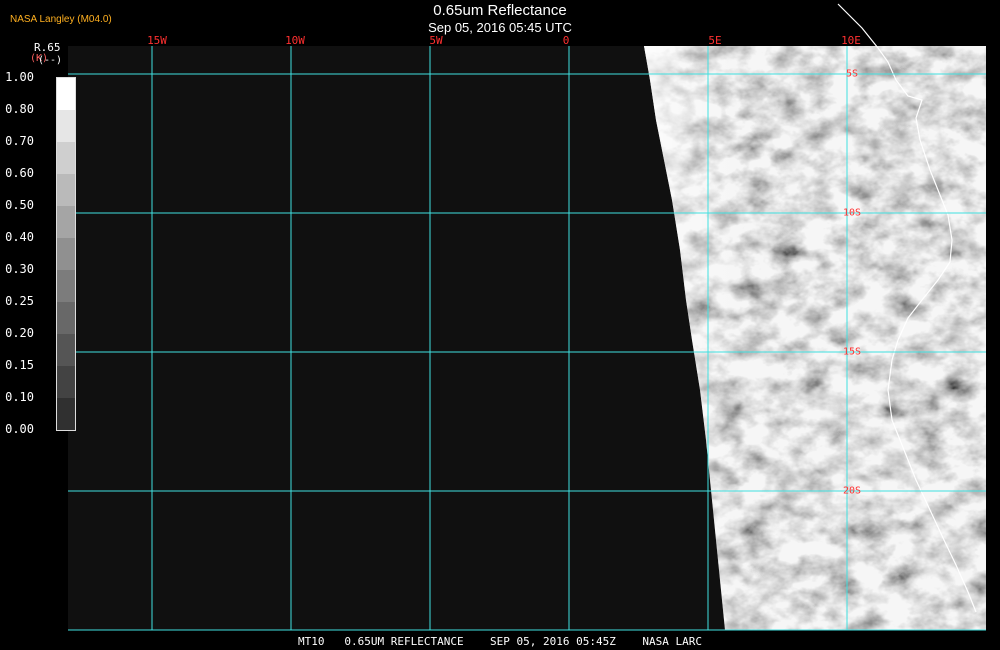 The image size is (1000, 650). I want to click on lon-label-10e: 10E, so click(851, 40).